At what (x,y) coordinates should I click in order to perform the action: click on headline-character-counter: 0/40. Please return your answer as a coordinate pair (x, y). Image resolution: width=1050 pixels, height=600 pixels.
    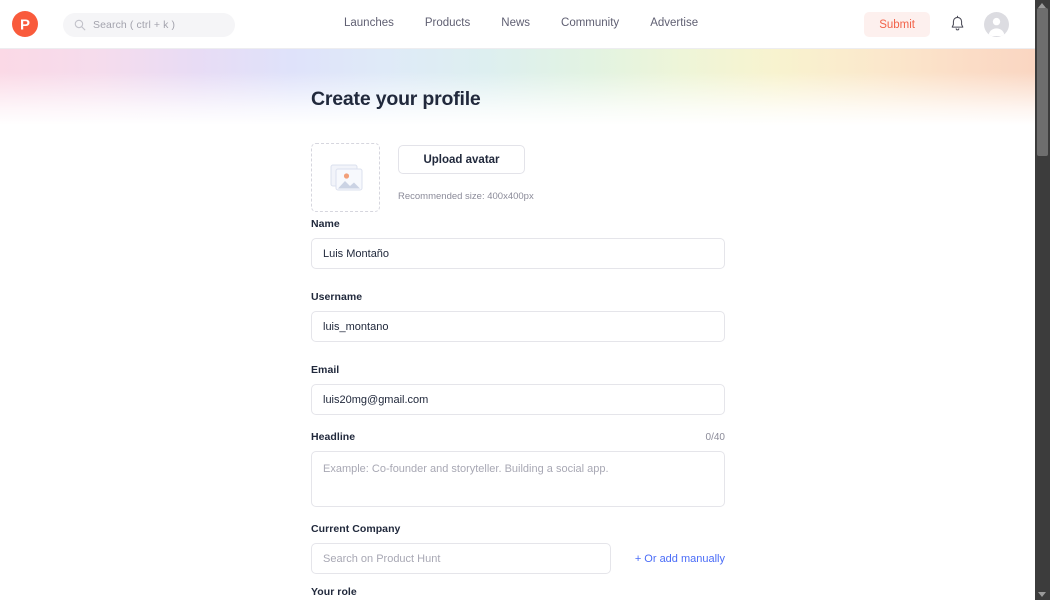
    Looking at the image, I should click on (715, 437).